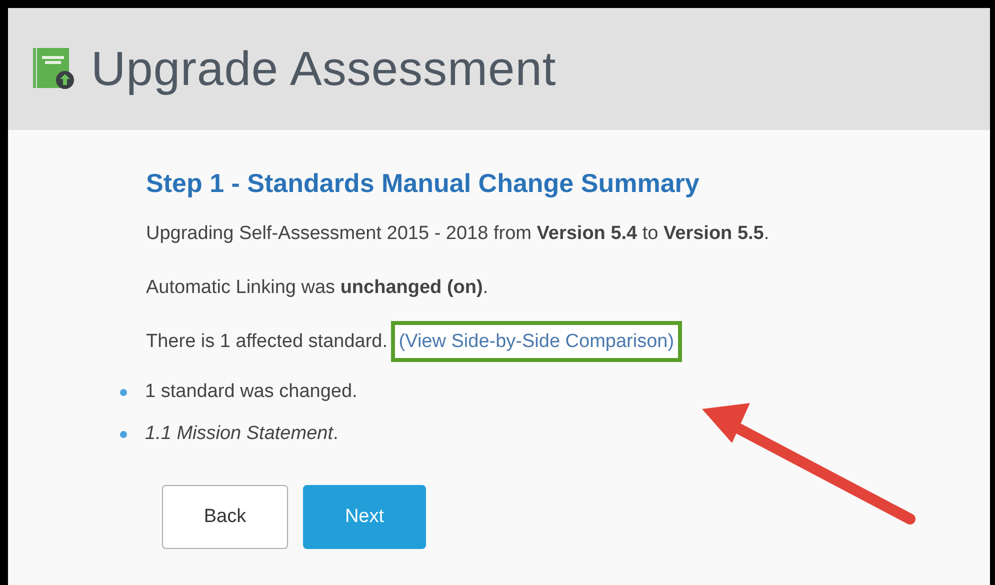 Image resolution: width=995 pixels, height=585 pixels. Describe the element at coordinates (364, 517) in the screenshot. I see `next-button: Next` at that location.